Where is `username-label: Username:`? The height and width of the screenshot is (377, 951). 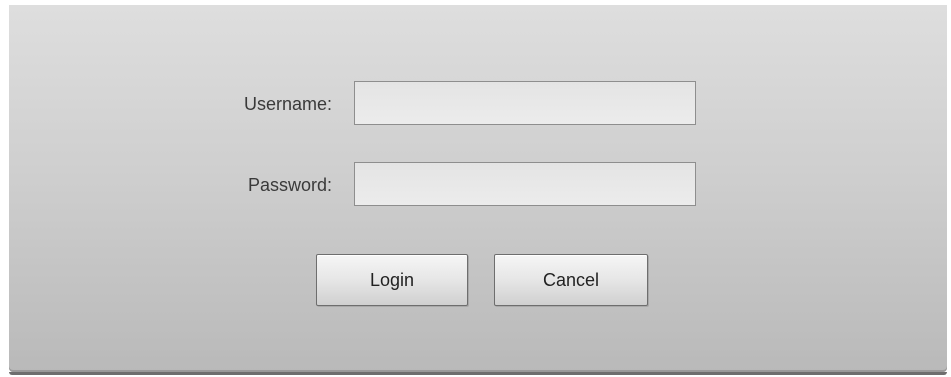 username-label: Username: is located at coordinates (287, 104).